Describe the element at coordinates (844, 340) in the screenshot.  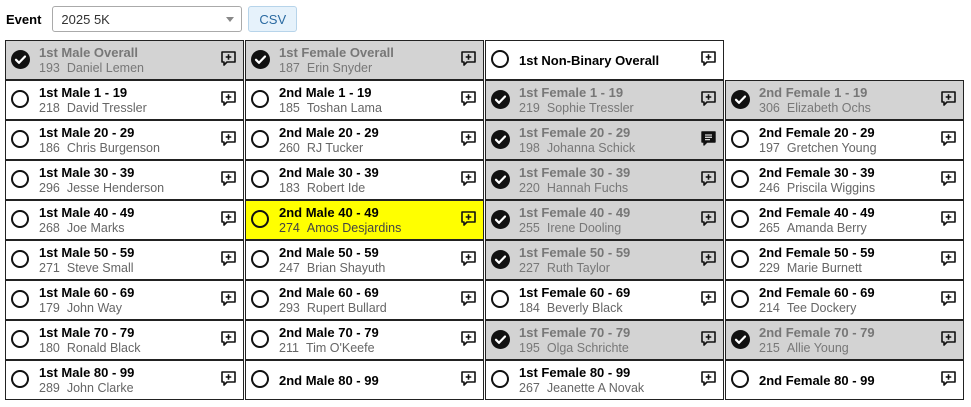
I see `award-cell-2nd-female-70-79: 2nd Female 70 - 79 215 Allie Young` at that location.